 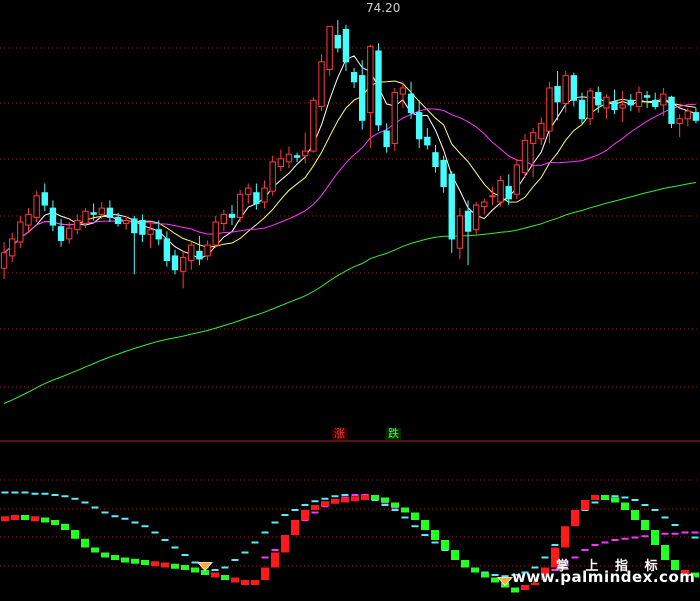 I want to click on indicator-rise-label: 涨, so click(x=339, y=433).